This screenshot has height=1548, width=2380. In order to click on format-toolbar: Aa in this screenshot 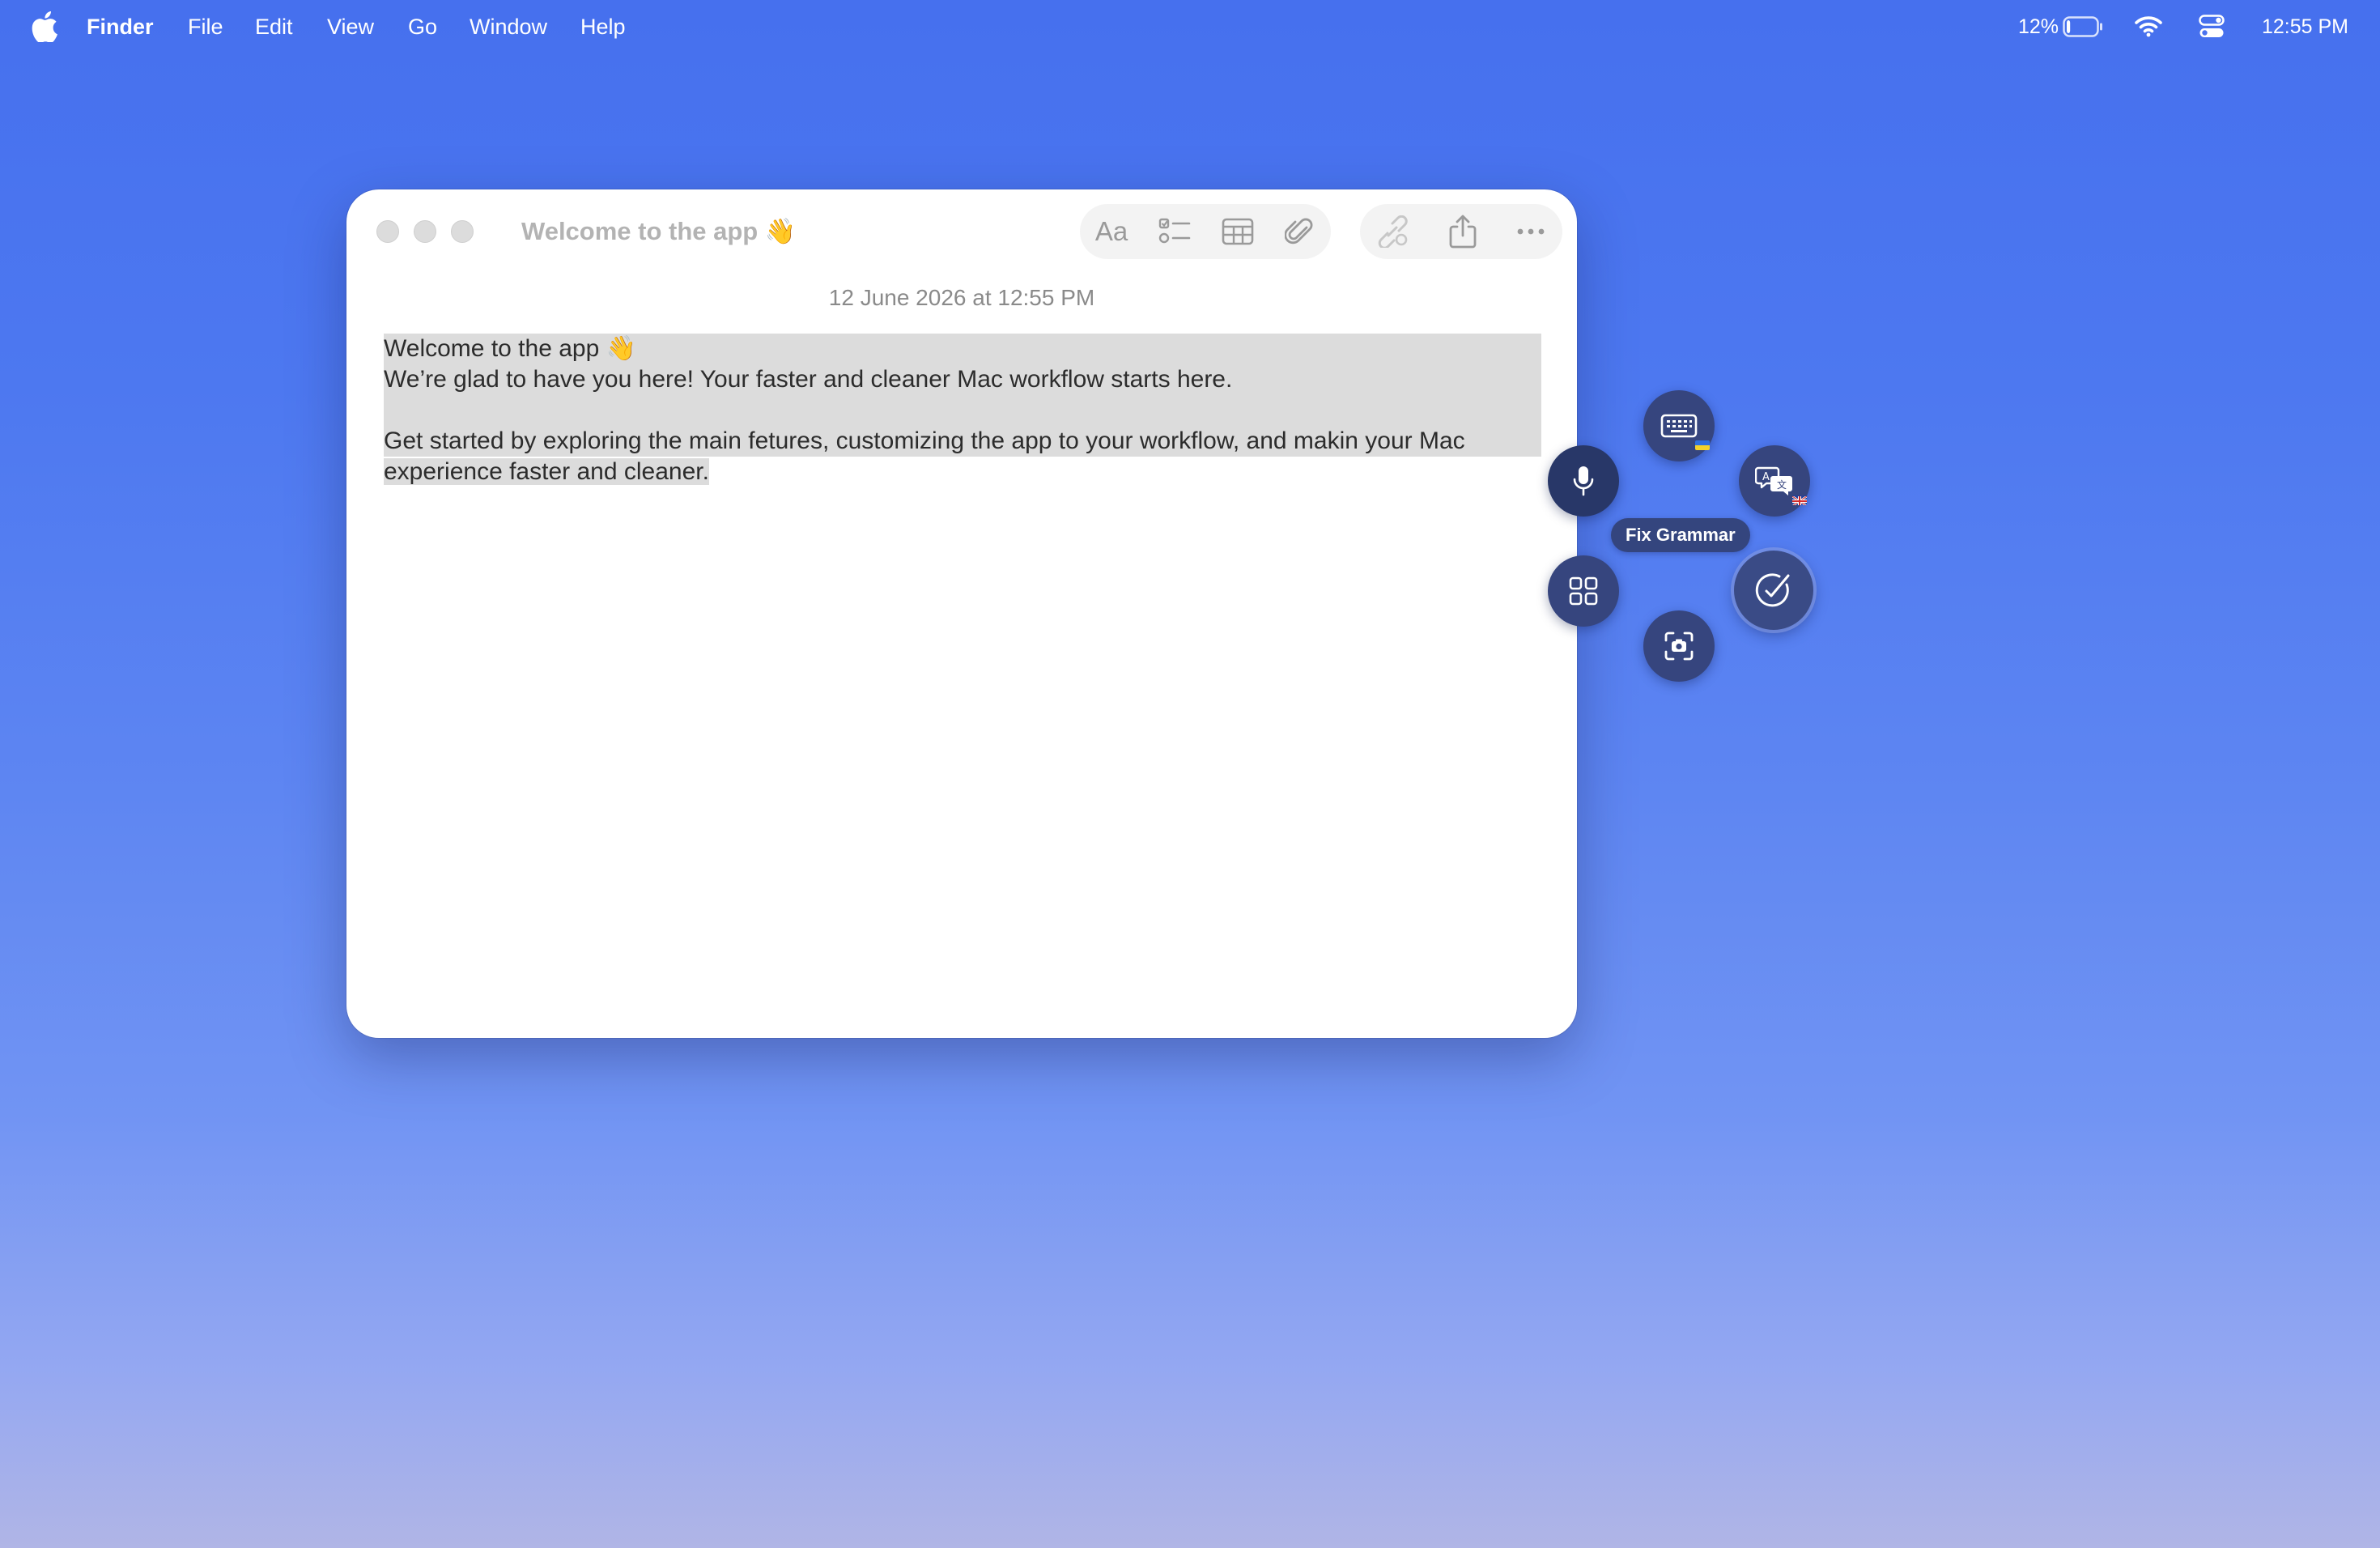, I will do `click(1205, 232)`.